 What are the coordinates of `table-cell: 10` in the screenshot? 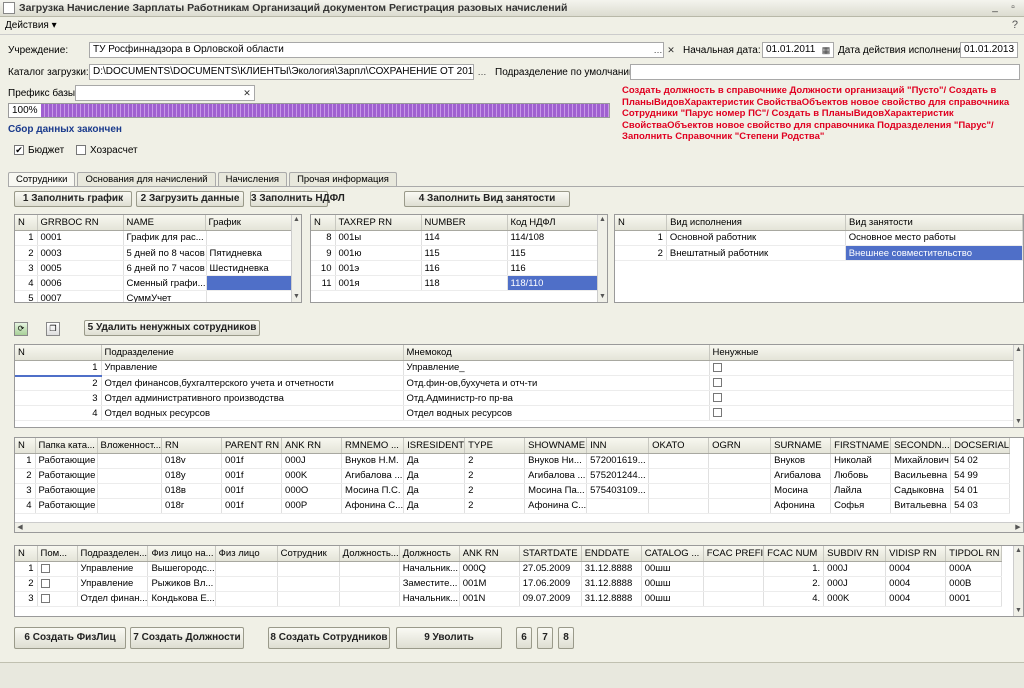 It's located at (323, 268).